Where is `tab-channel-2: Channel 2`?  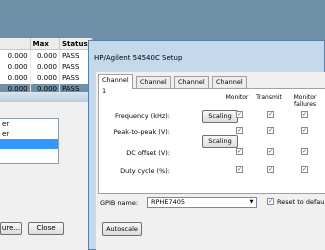 tab-channel-2: Channel 2 is located at coordinates (153, 86).